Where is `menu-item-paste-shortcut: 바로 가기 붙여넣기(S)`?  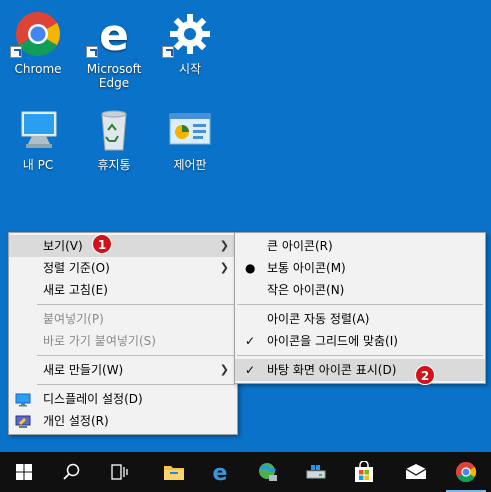
menu-item-paste-shortcut: 바로 가기 붙여넣기(S) is located at coordinates (123, 341).